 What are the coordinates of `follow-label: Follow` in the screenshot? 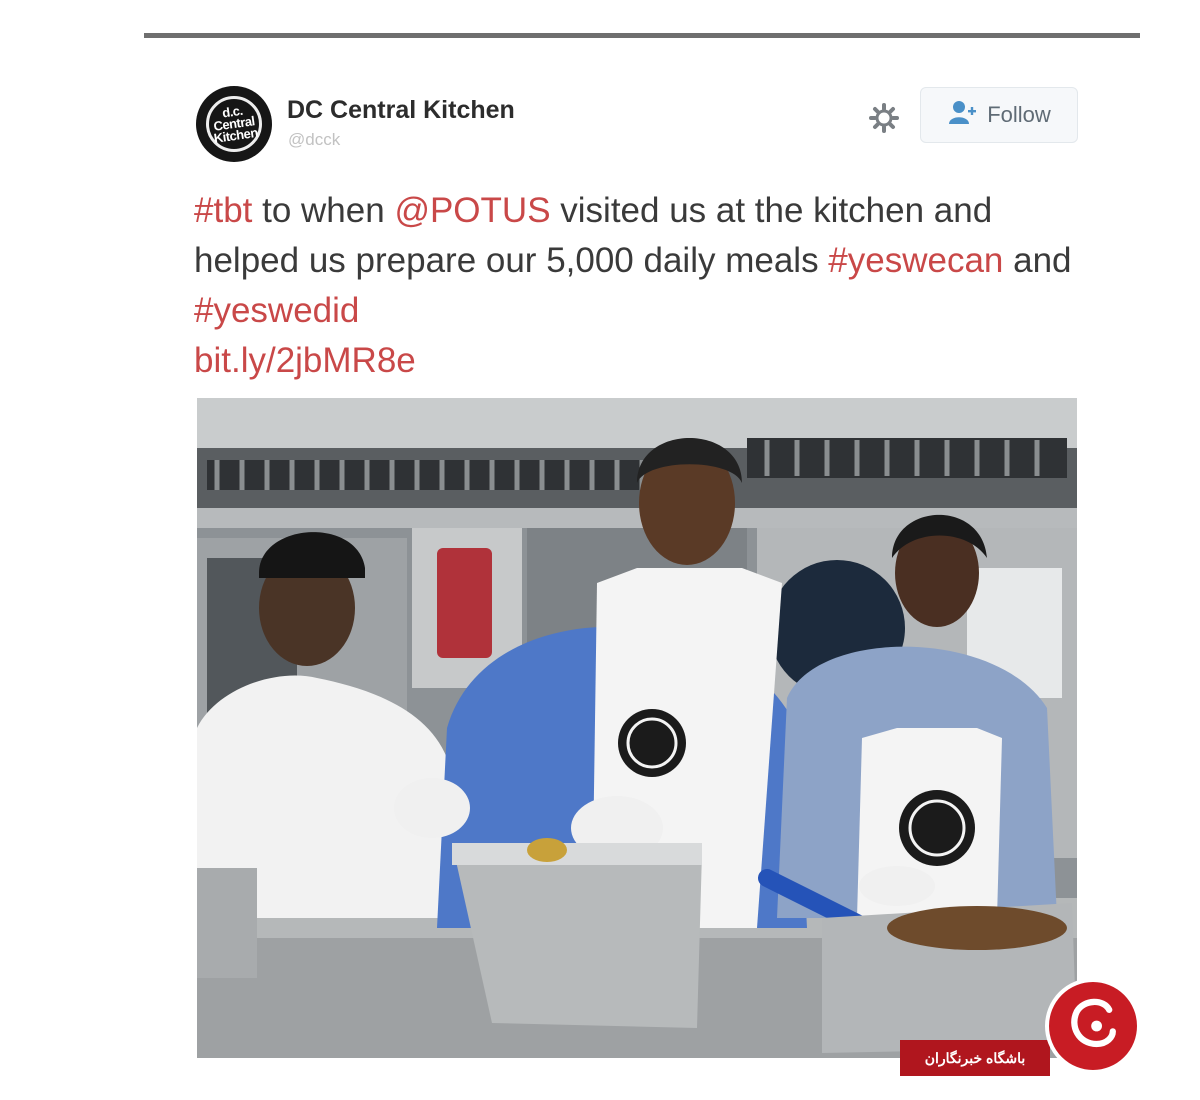 It's located at (1019, 114).